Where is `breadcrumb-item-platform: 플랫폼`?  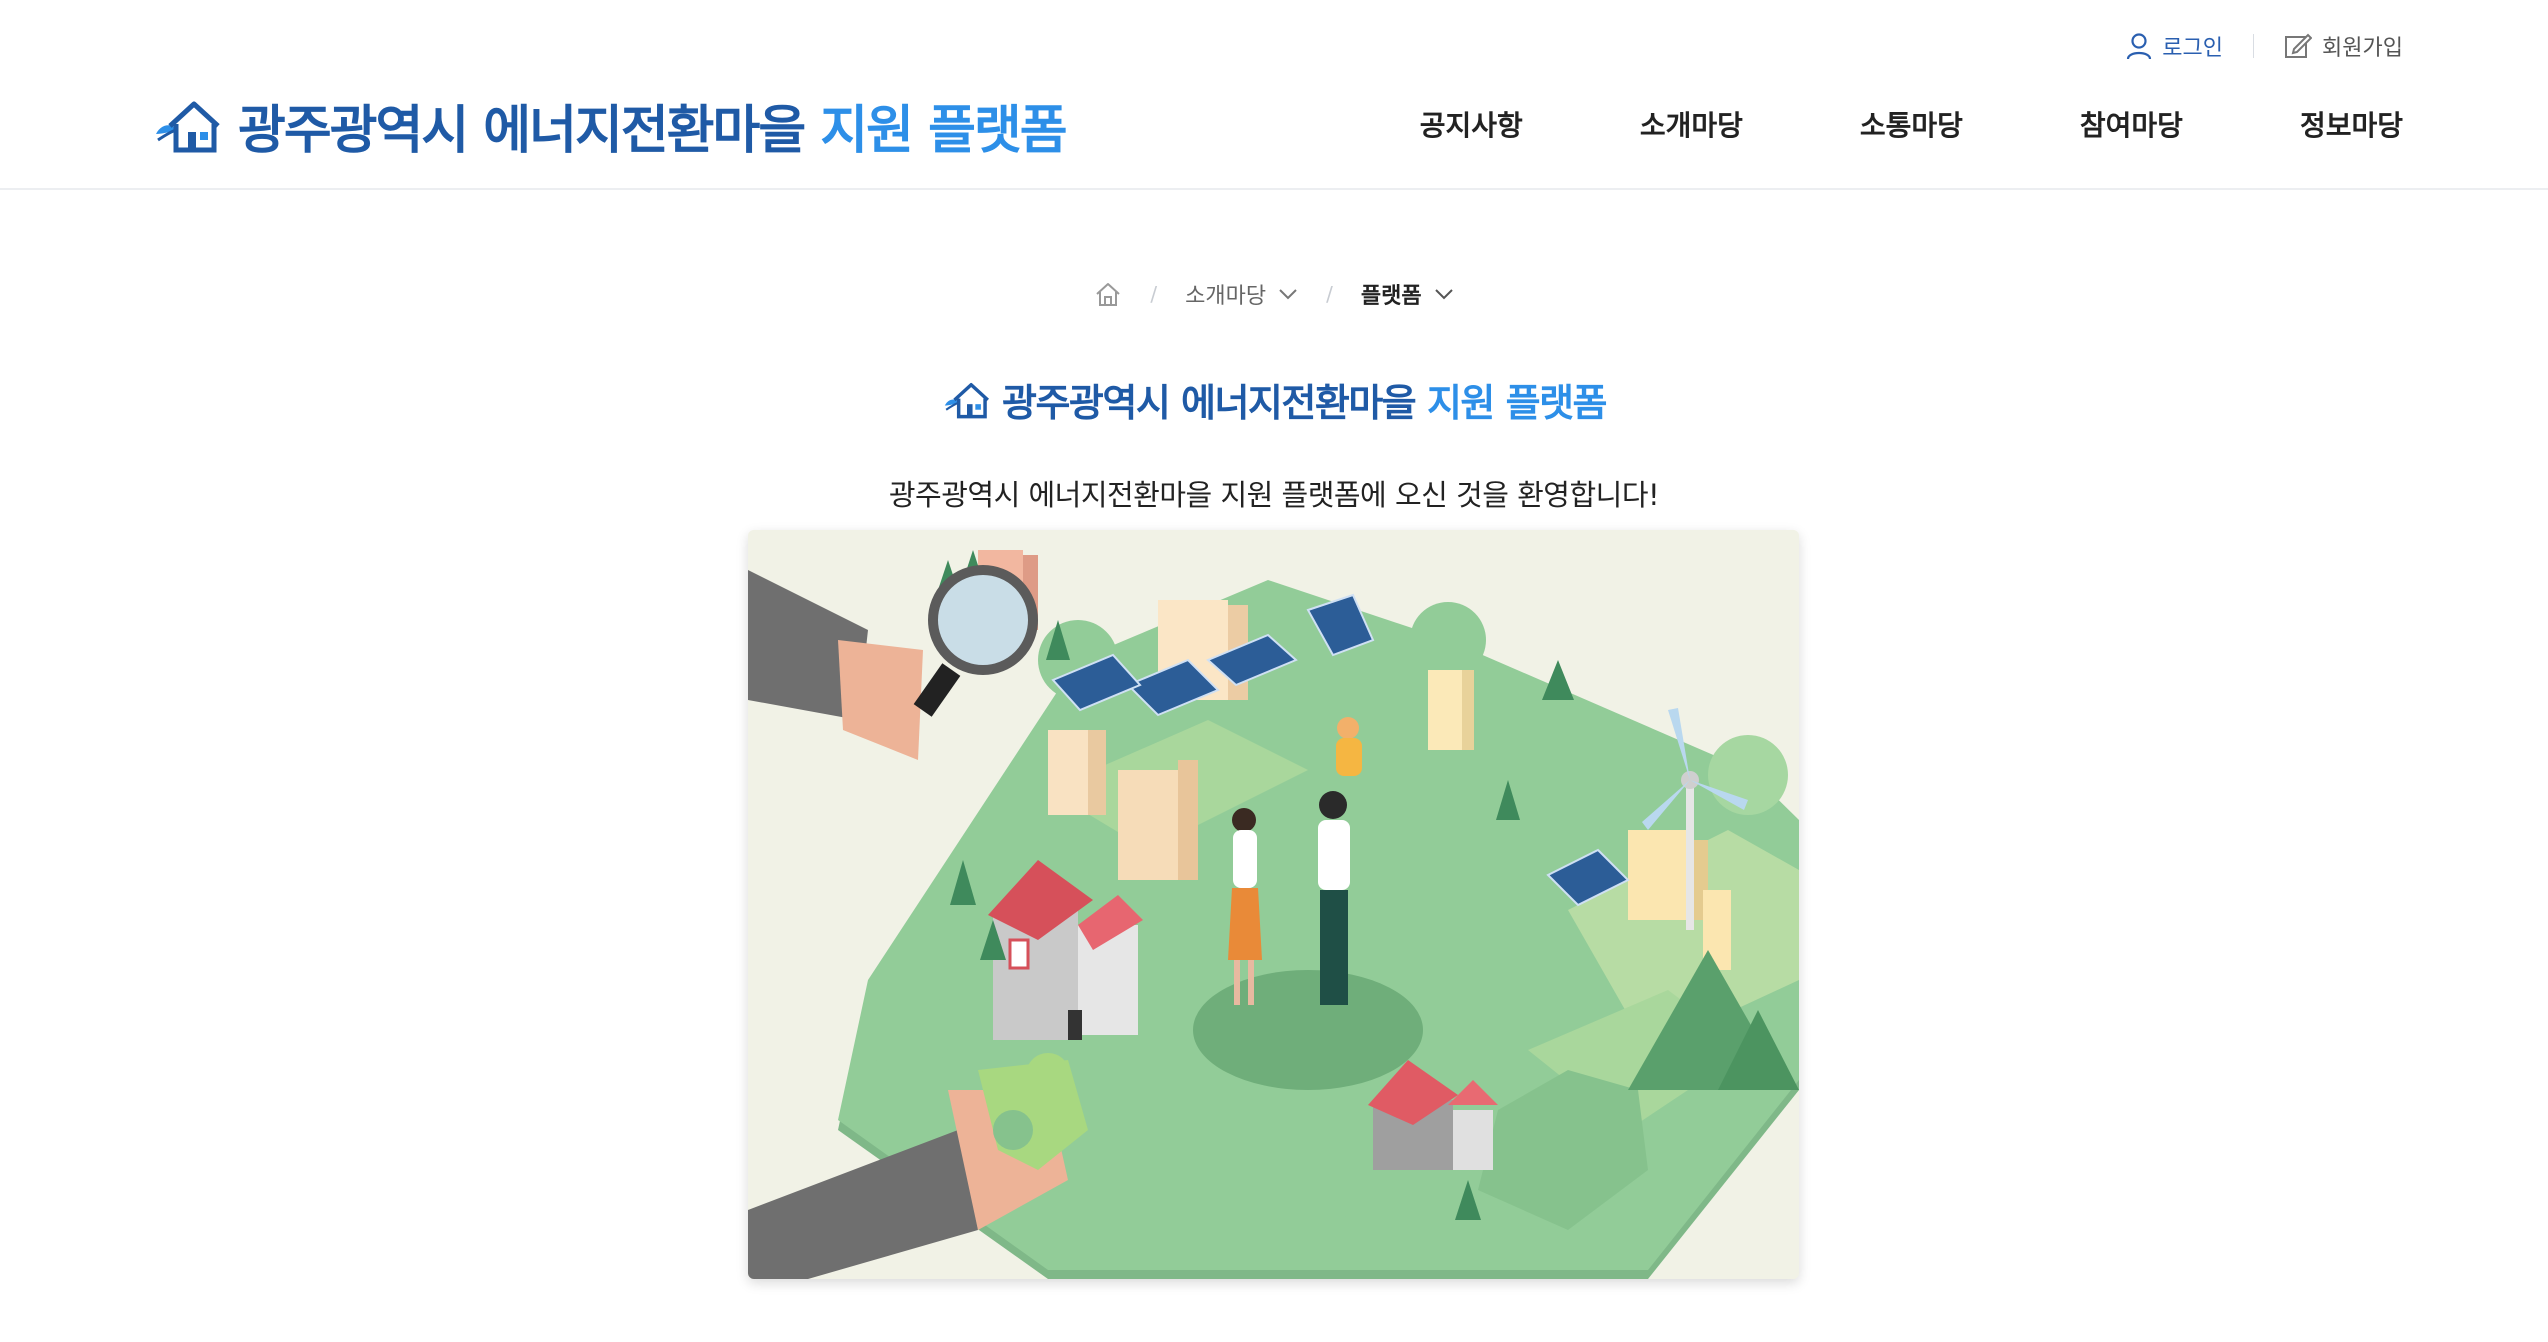 breadcrumb-item-platform: 플랫폼 is located at coordinates (1407, 294).